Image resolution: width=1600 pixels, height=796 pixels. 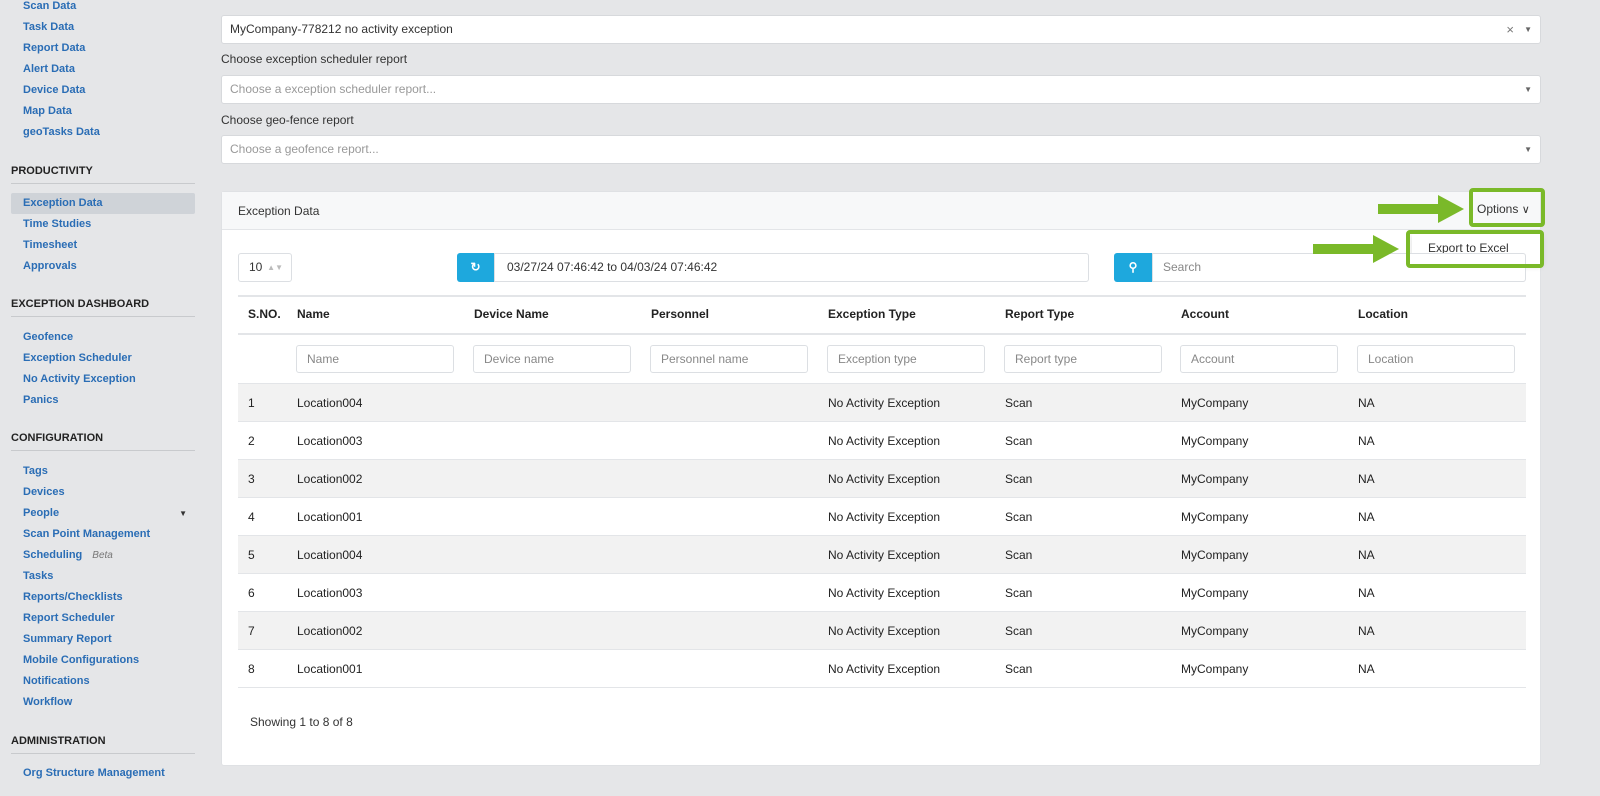 I want to click on filter-placeholder: Device name, so click(x=519, y=359).